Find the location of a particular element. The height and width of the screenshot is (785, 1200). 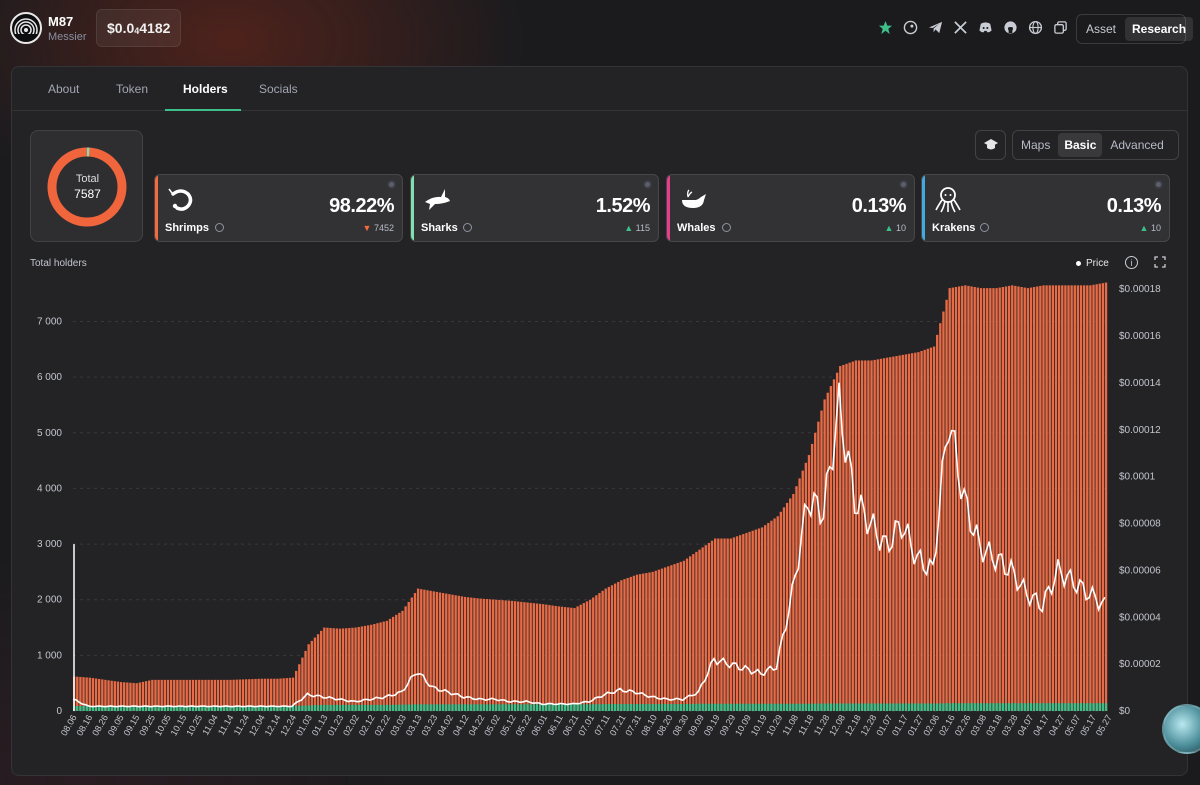

discord-icon is located at coordinates (985, 27).